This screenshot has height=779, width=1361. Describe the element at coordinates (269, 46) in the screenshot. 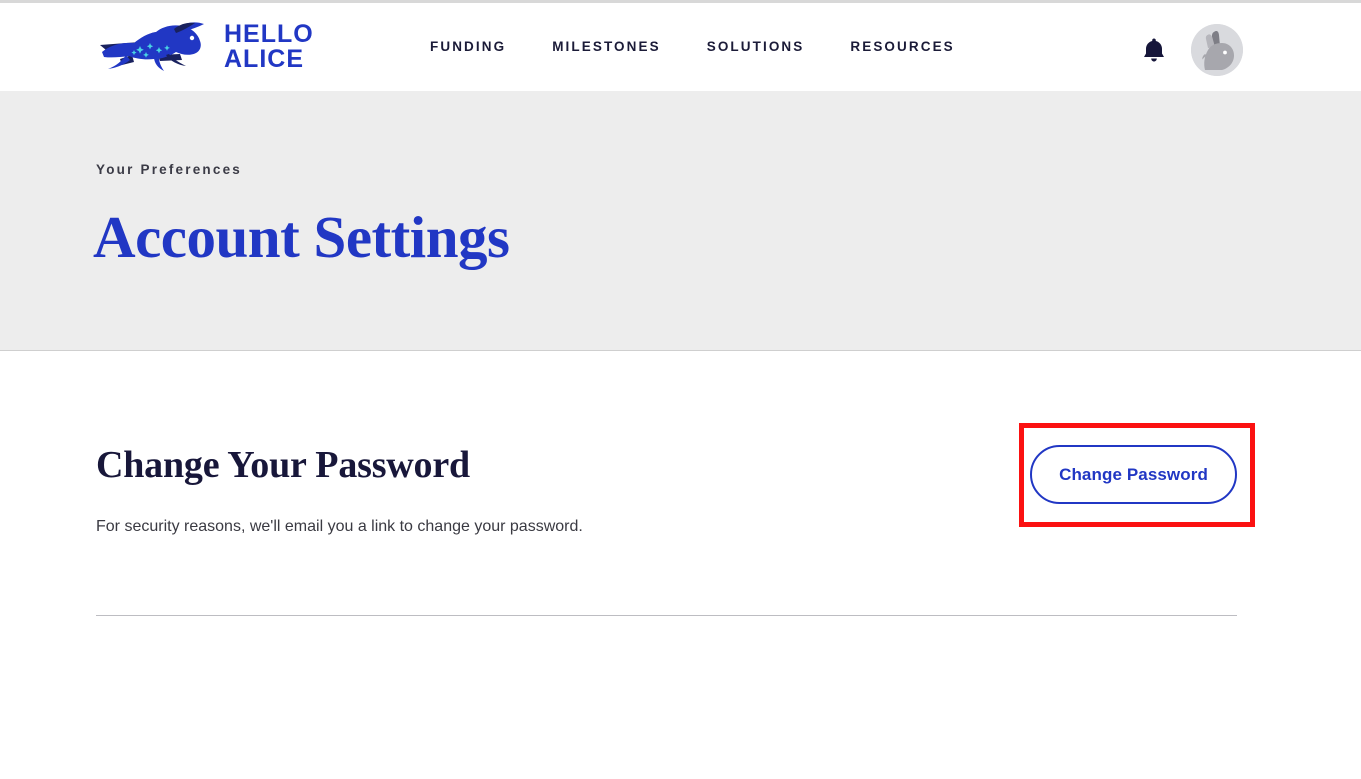

I see `logo-wordmark: HELLO ALICE` at that location.